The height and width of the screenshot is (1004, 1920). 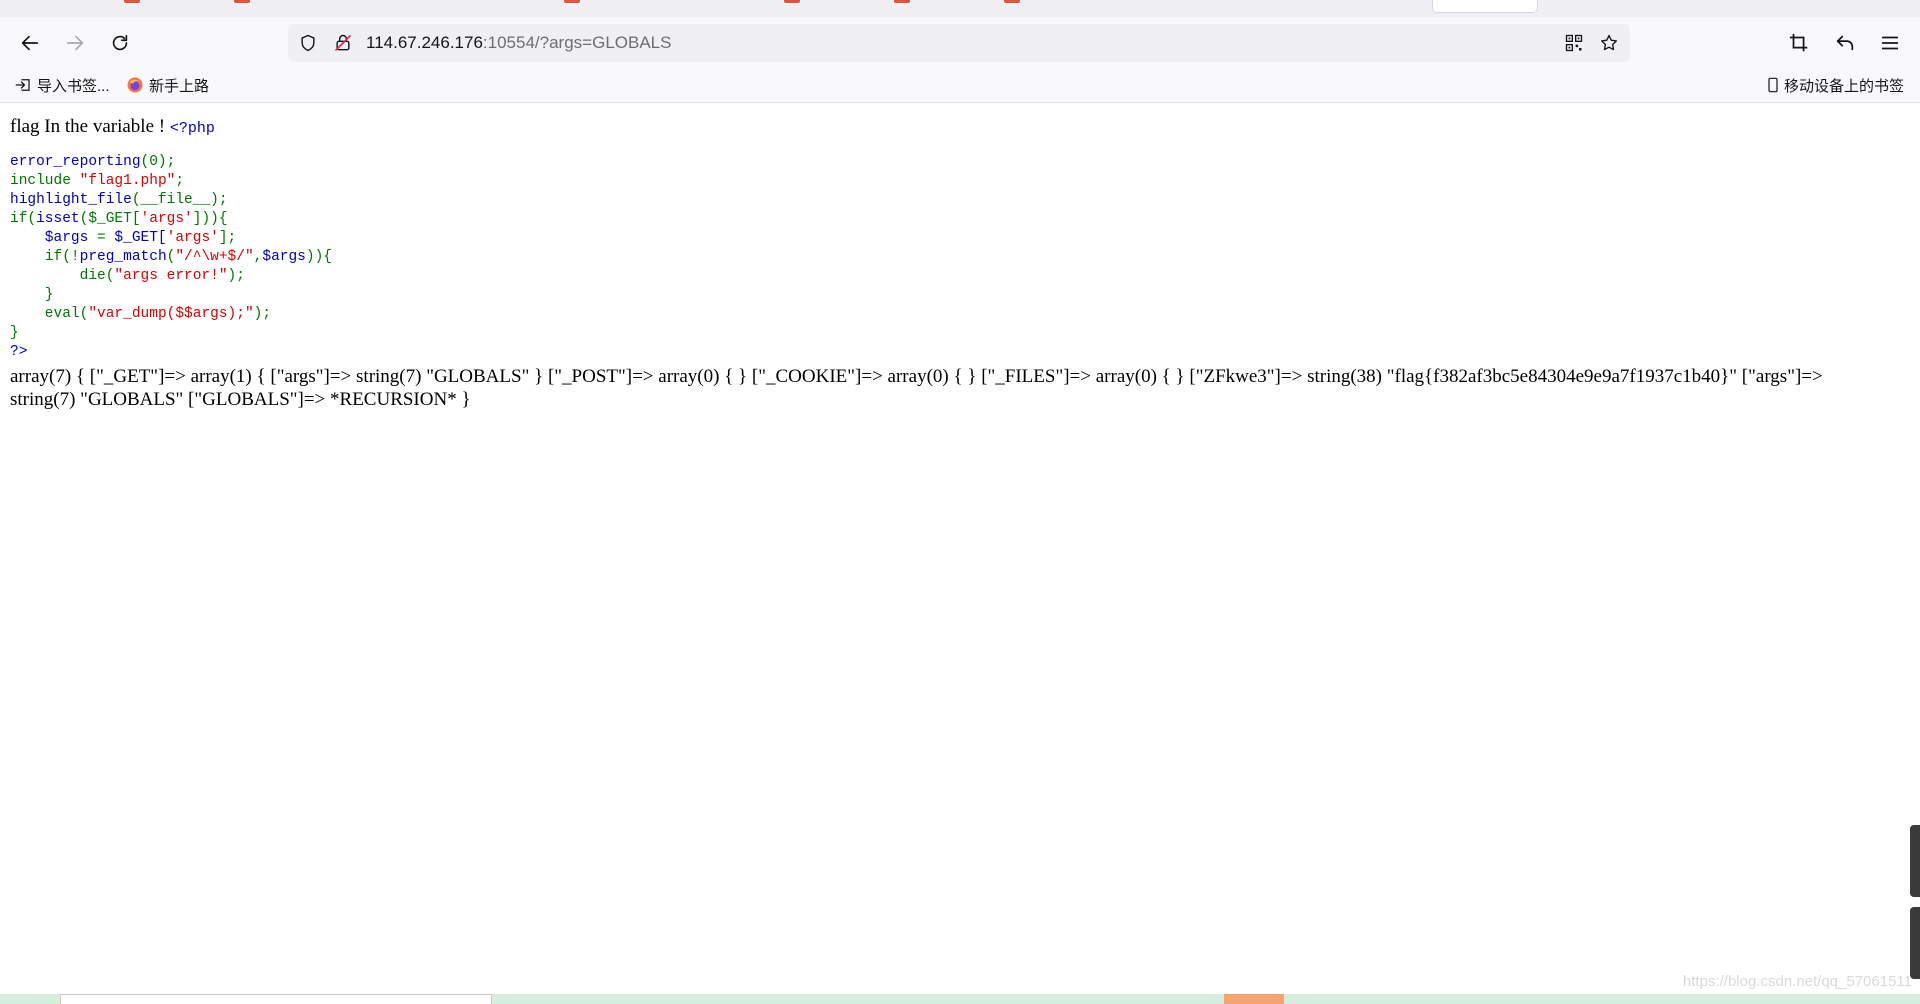 What do you see at coordinates (192, 128) in the screenshot?
I see `php-open-tag: <?php` at bounding box center [192, 128].